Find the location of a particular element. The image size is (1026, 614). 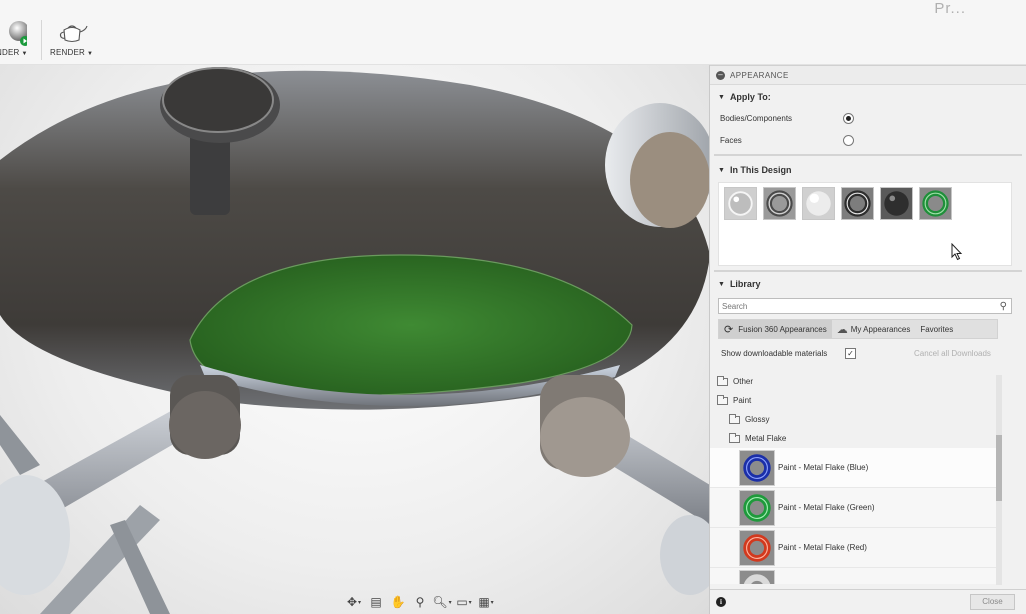

search-icon: ⚲ is located at coordinates (1003, 306).